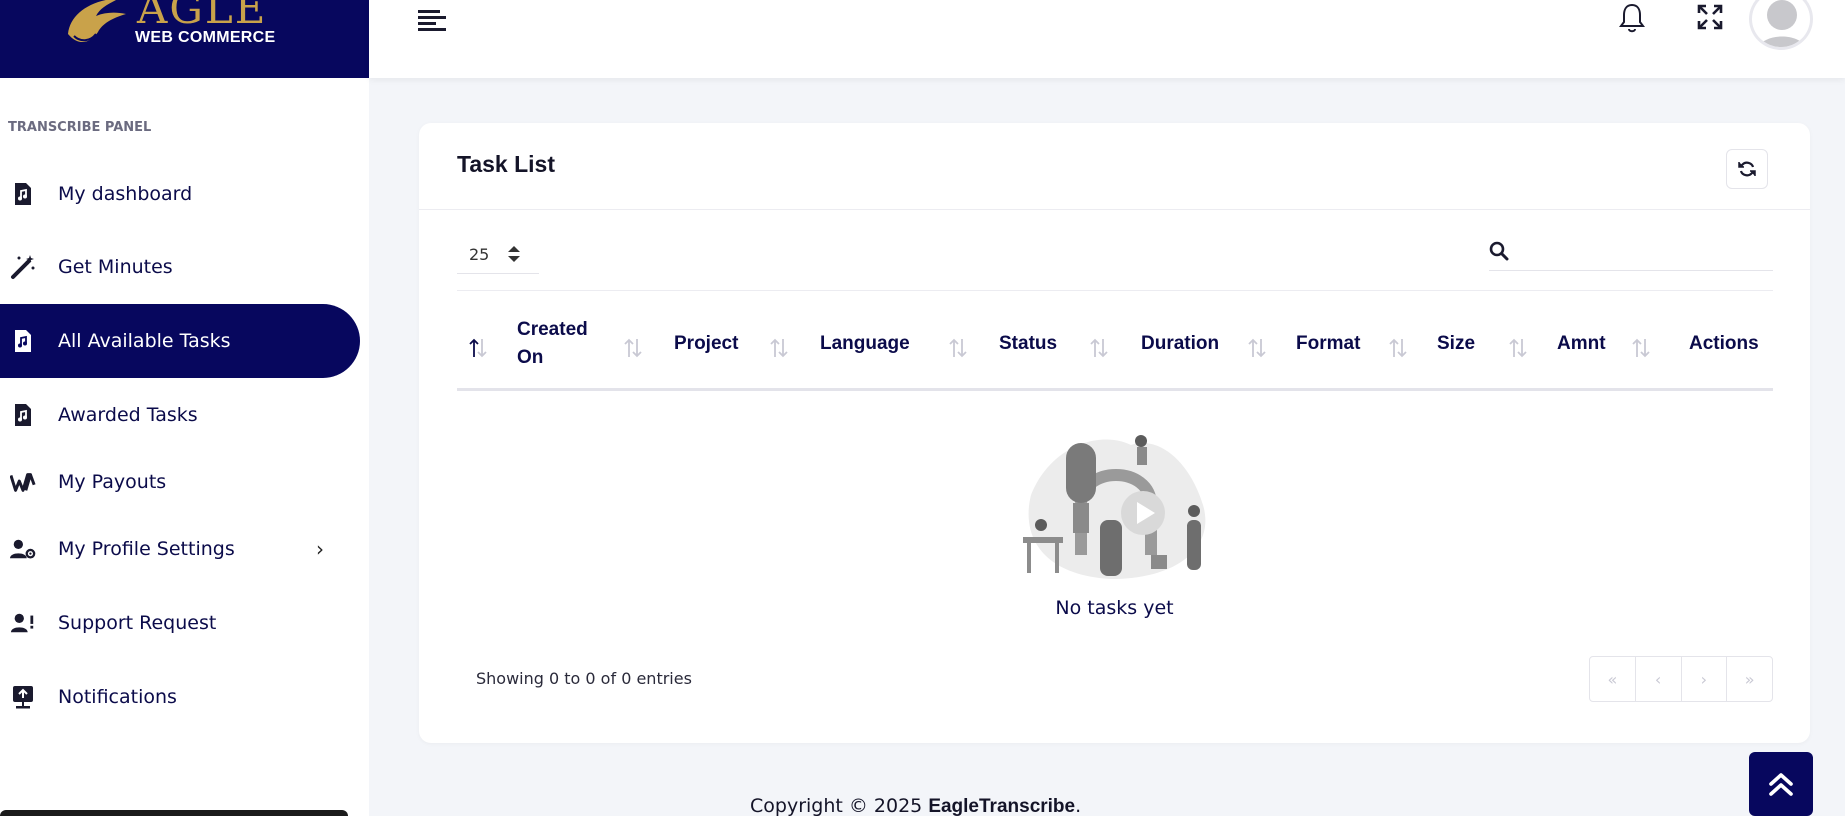  Describe the element at coordinates (97, 21) in the screenshot. I see `eagle-logo-icon` at that location.